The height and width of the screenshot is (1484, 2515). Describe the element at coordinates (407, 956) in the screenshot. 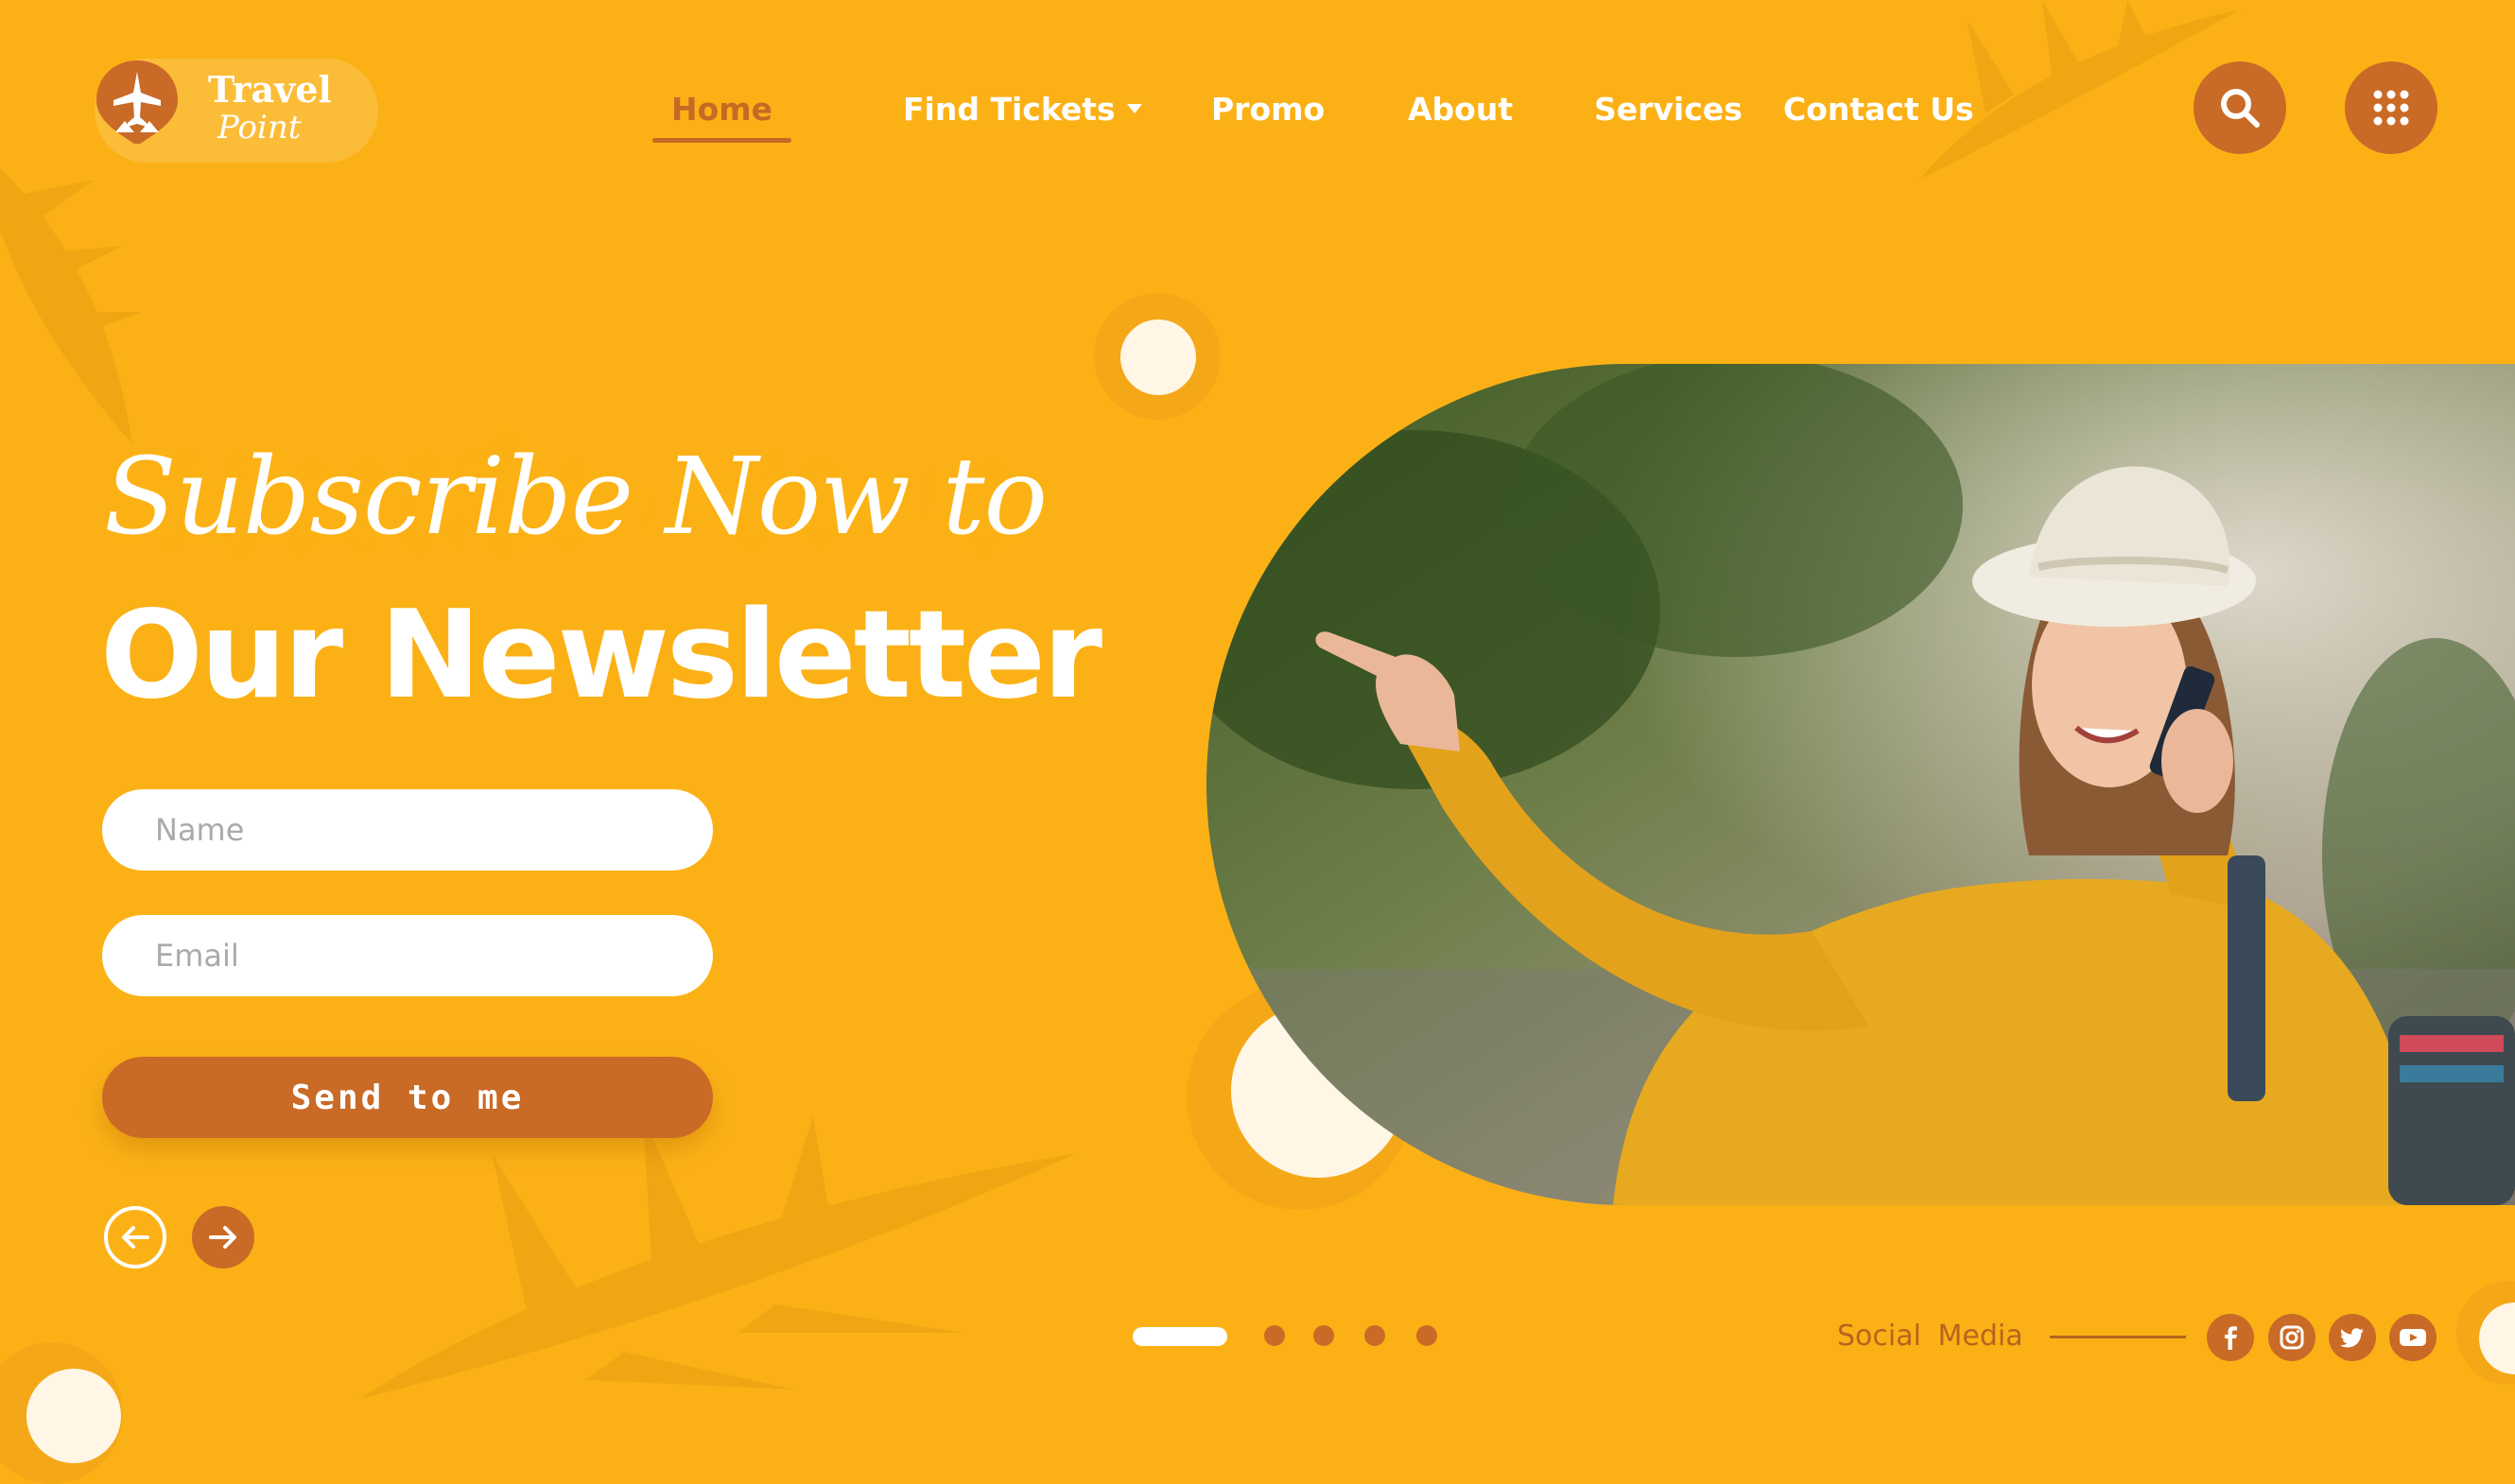

I see `email-field` at that location.